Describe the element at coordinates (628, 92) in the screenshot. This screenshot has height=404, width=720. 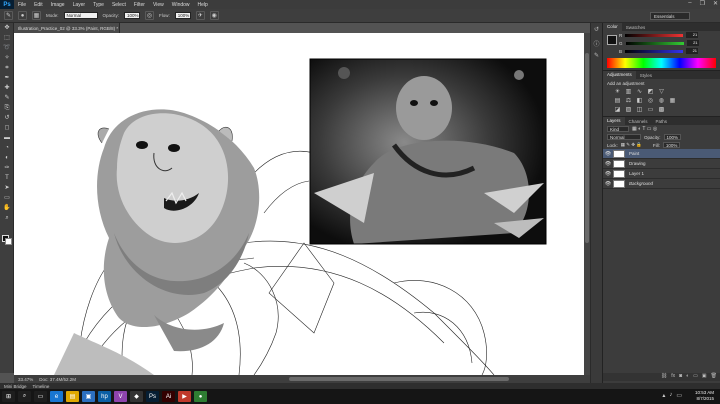
I see `levels-icon: ▥` at that location.